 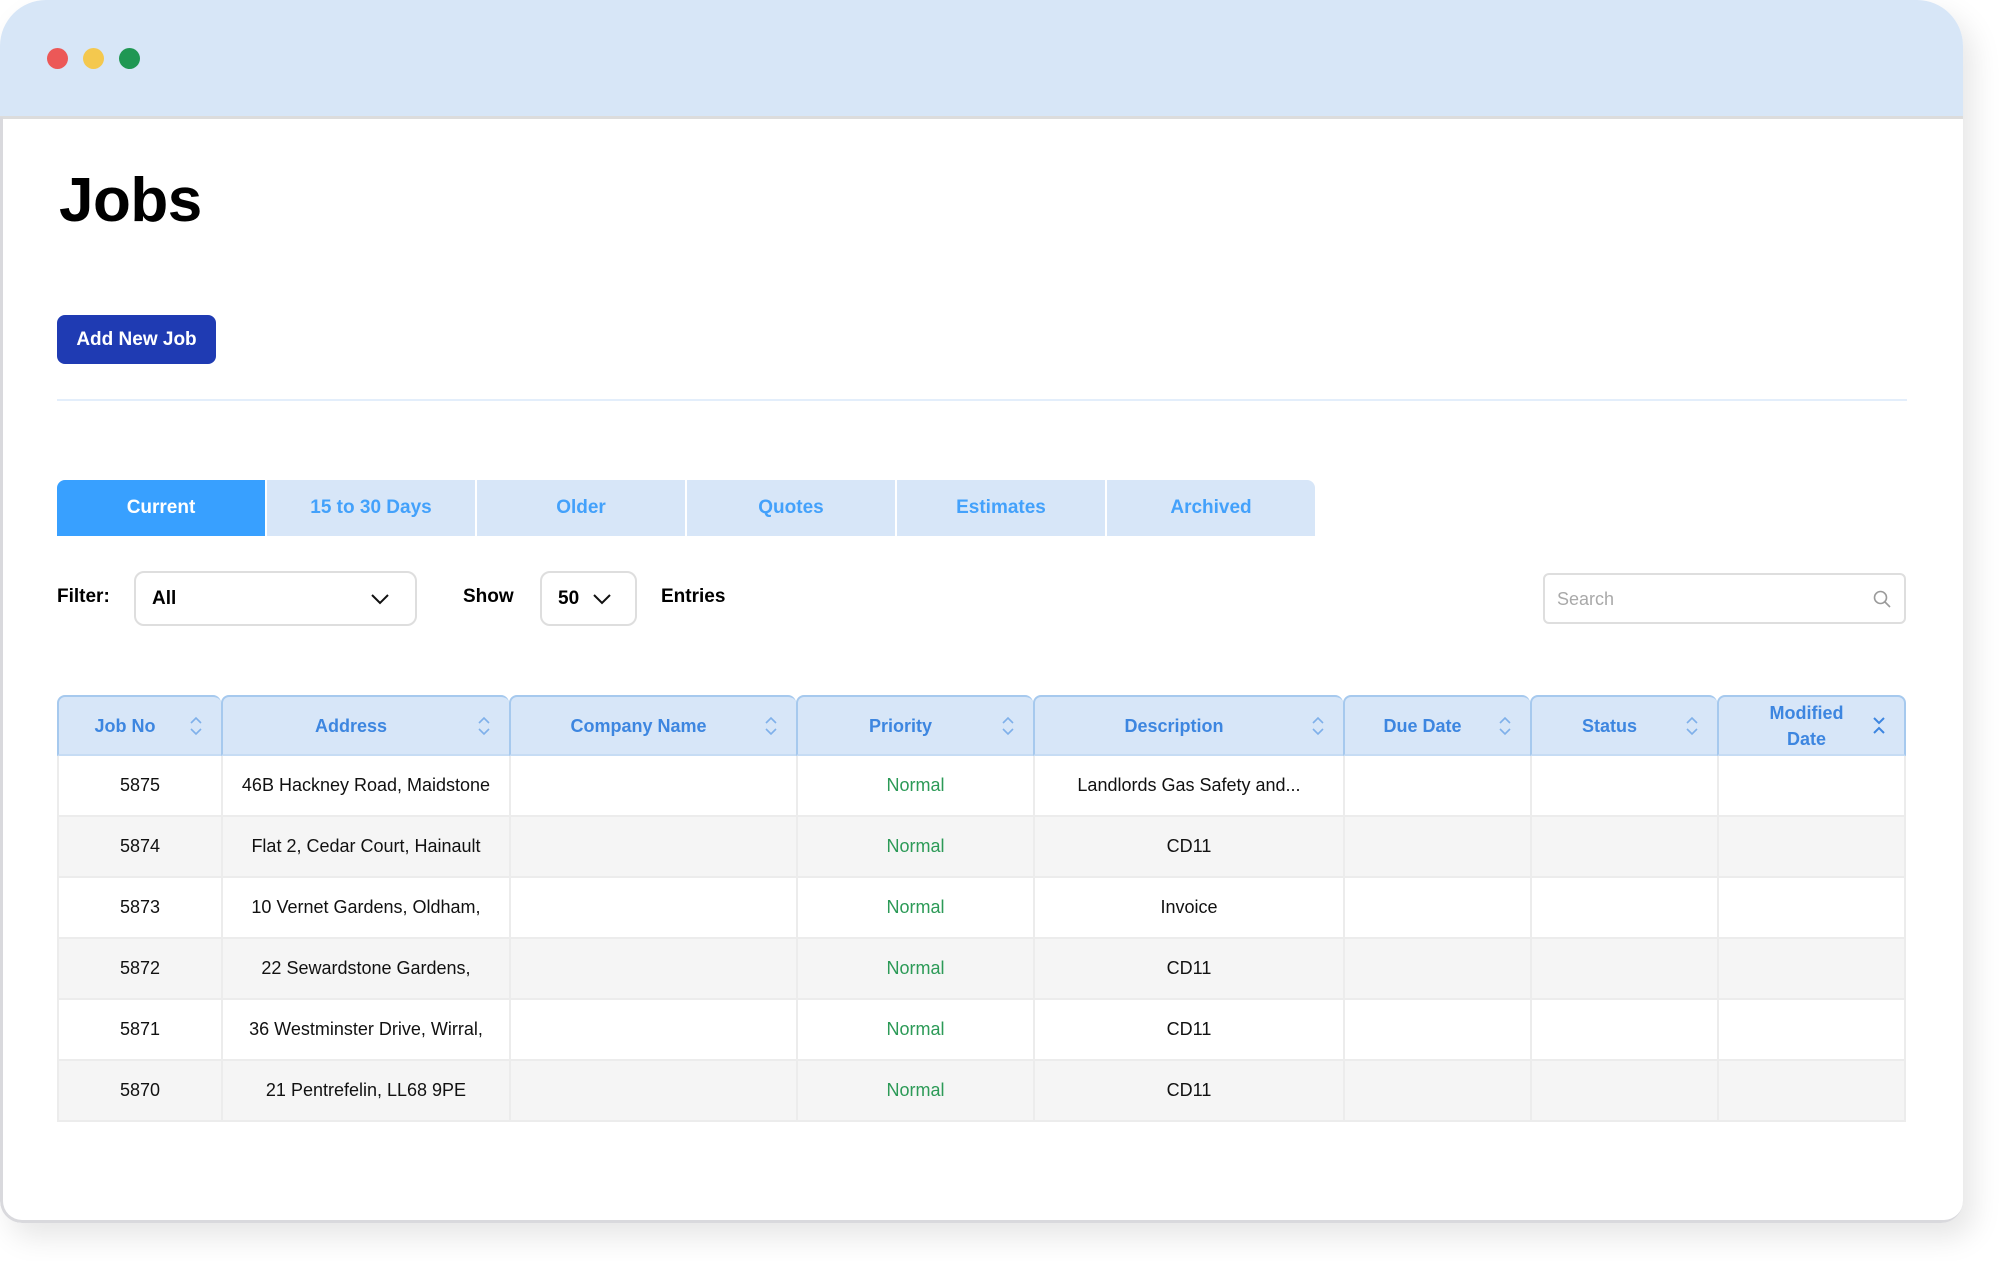 I want to click on tab-quotes: Quotes, so click(x=791, y=508).